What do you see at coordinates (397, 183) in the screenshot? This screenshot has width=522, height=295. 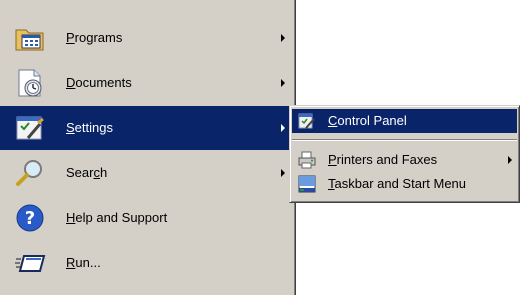 I see `submenu-item-label: Taskbar and Start Menu` at bounding box center [397, 183].